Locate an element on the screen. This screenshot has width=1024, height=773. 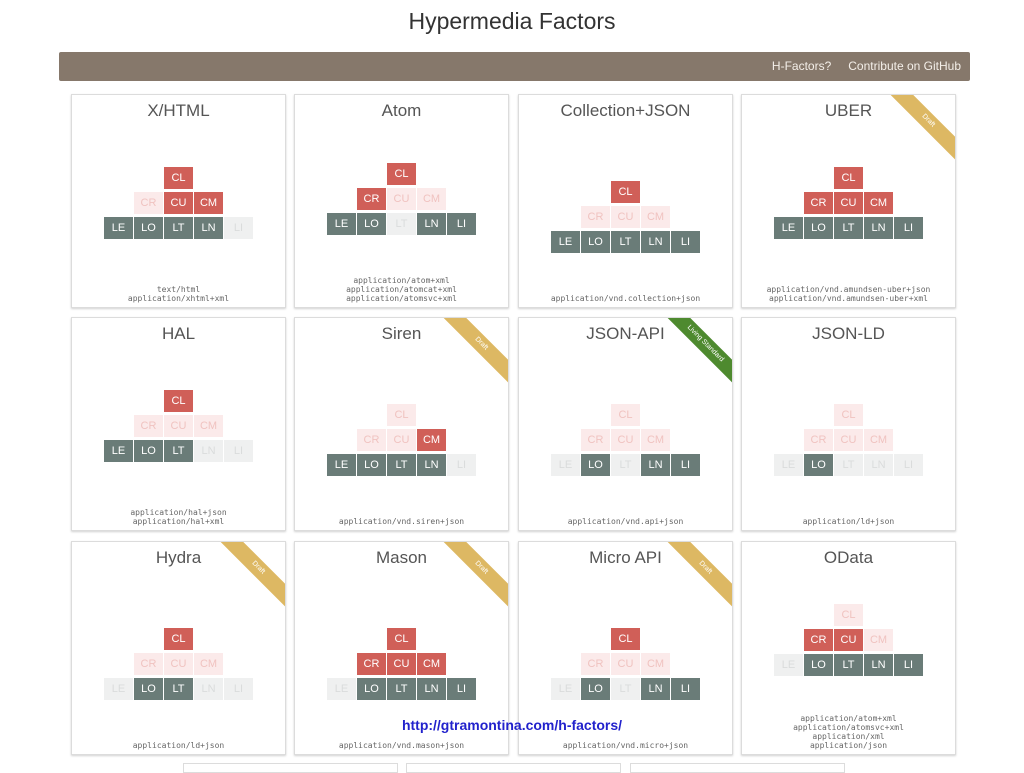
source-url-caption: http://gtramontina.com/h-factors/ is located at coordinates (512, 725).